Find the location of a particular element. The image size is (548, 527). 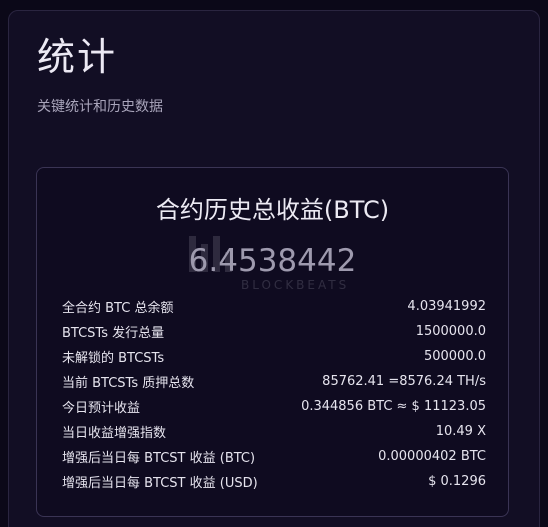

stat-row-total-btc-balance: 全合约 BTC 总余额 4.03941992 is located at coordinates (274, 306).